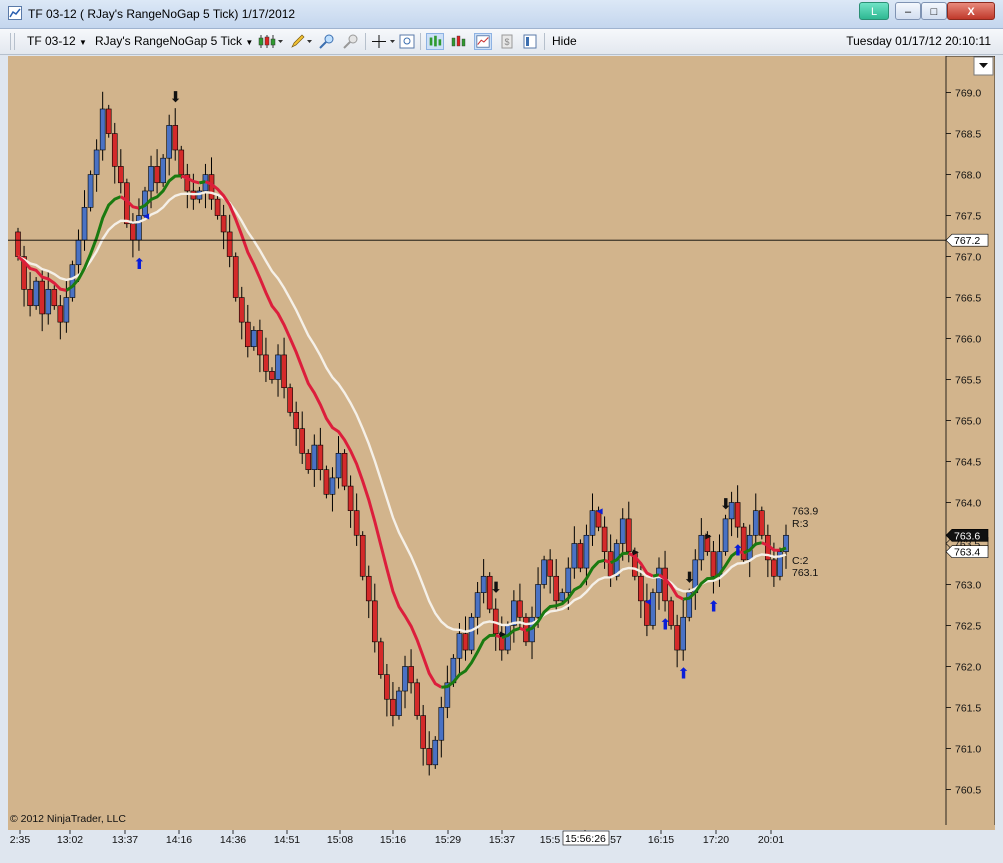 Image resolution: width=1003 pixels, height=863 pixels. What do you see at coordinates (523, 629) in the screenshot?
I see `fast-moving-average-line` at bounding box center [523, 629].